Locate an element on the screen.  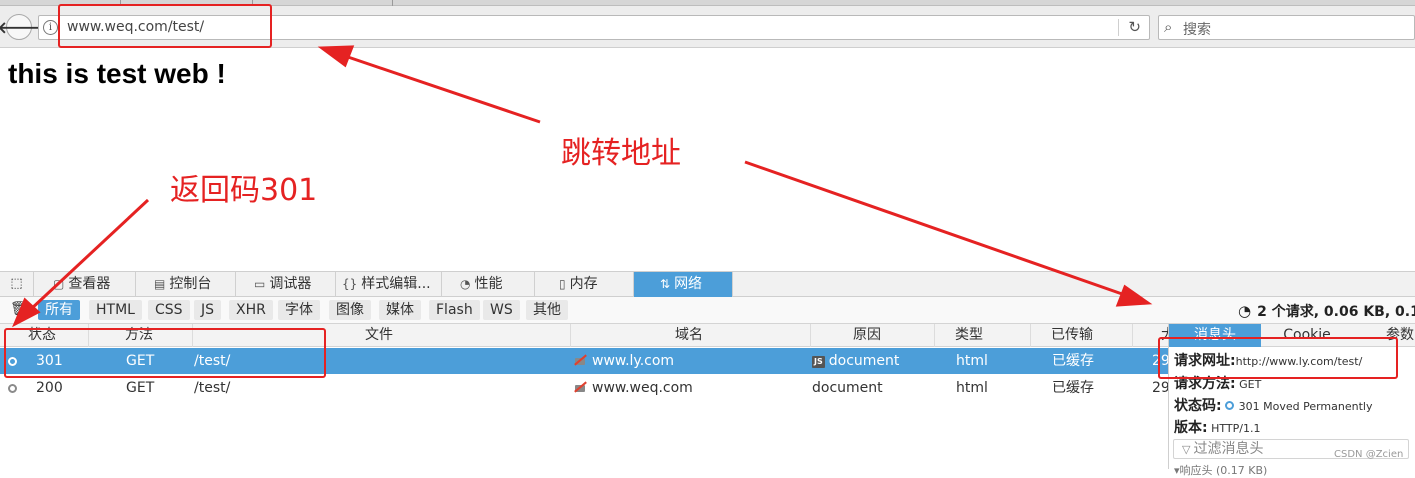
redirect-address-label: 跳转地址 is located at coordinates (621, 153).